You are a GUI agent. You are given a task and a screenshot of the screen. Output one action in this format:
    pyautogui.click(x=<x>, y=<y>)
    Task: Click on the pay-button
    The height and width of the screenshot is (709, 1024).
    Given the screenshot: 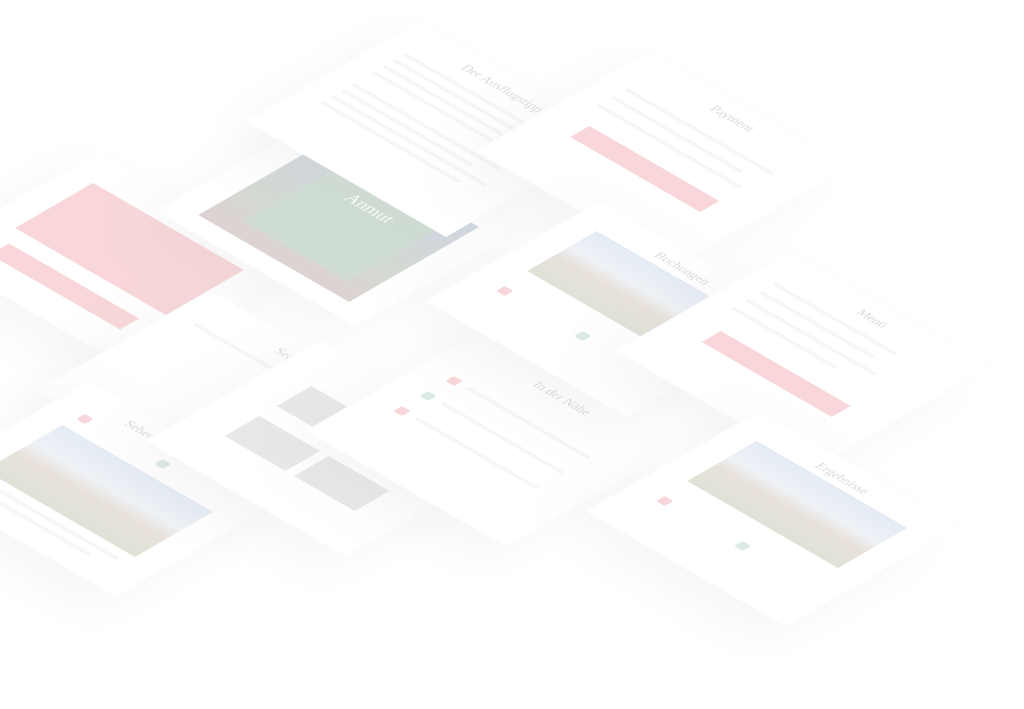 What is the action you would take?
    pyautogui.click(x=645, y=169)
    